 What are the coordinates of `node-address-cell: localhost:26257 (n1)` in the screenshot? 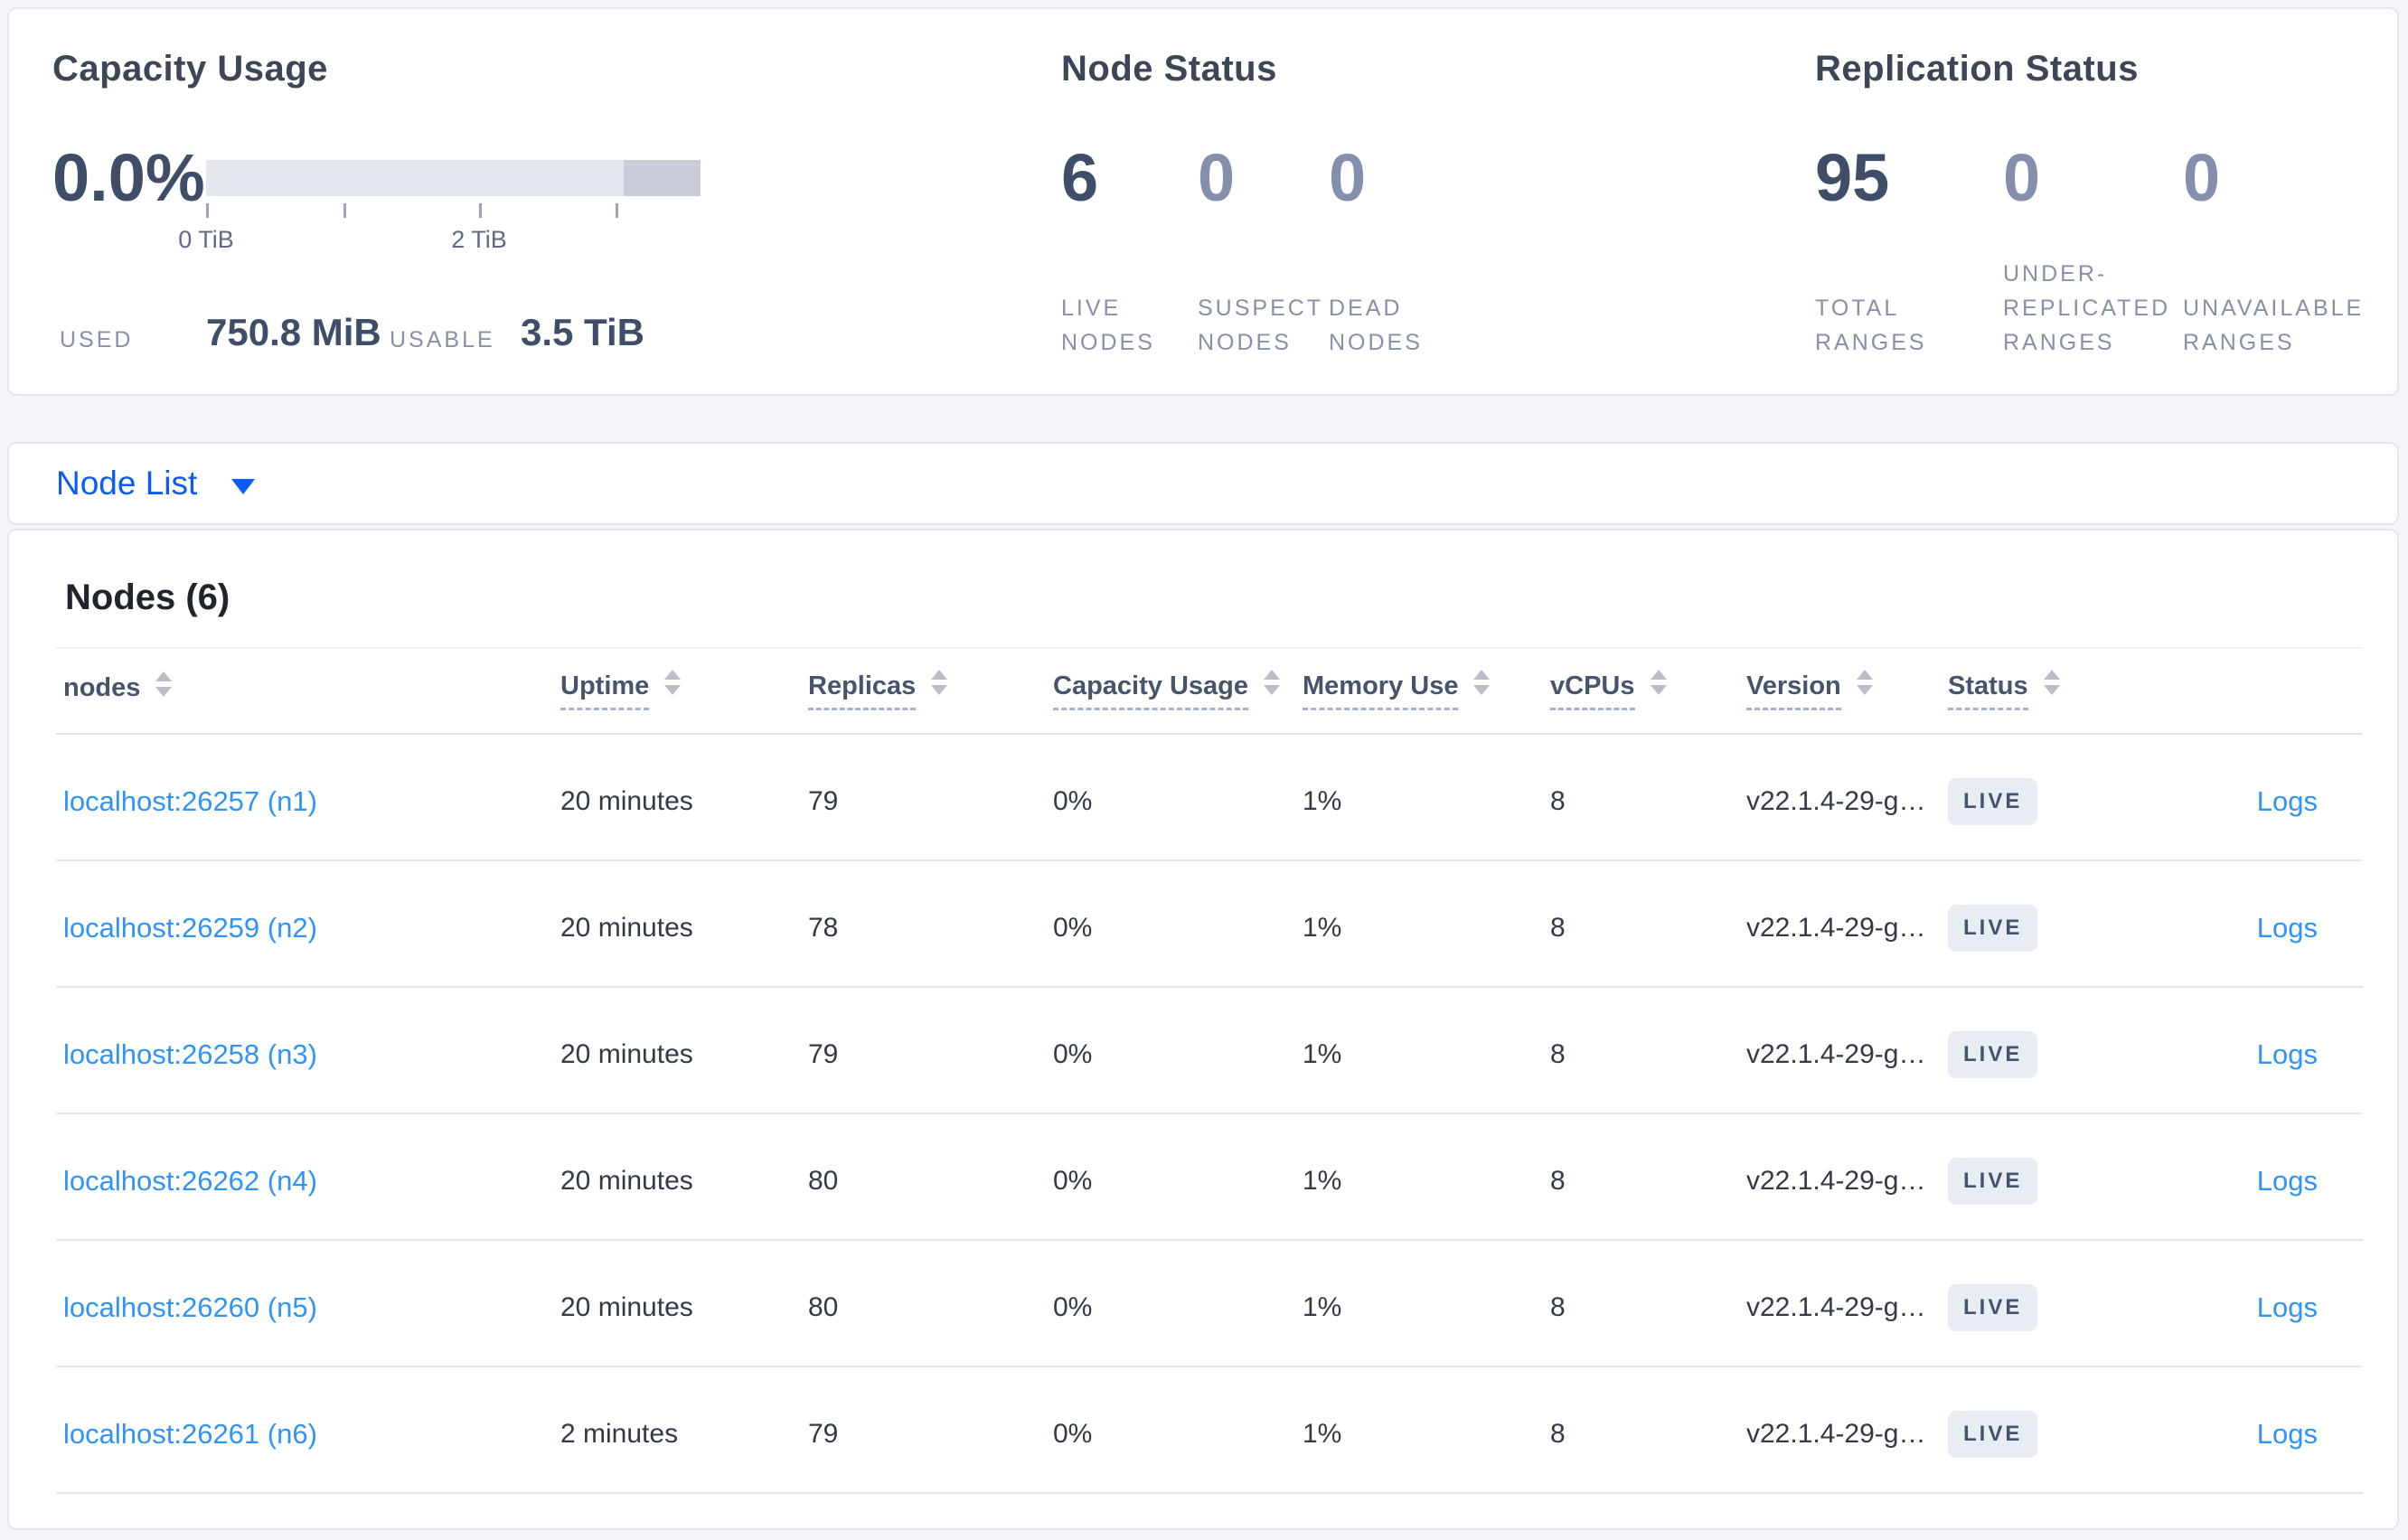 It's located at (304, 797).